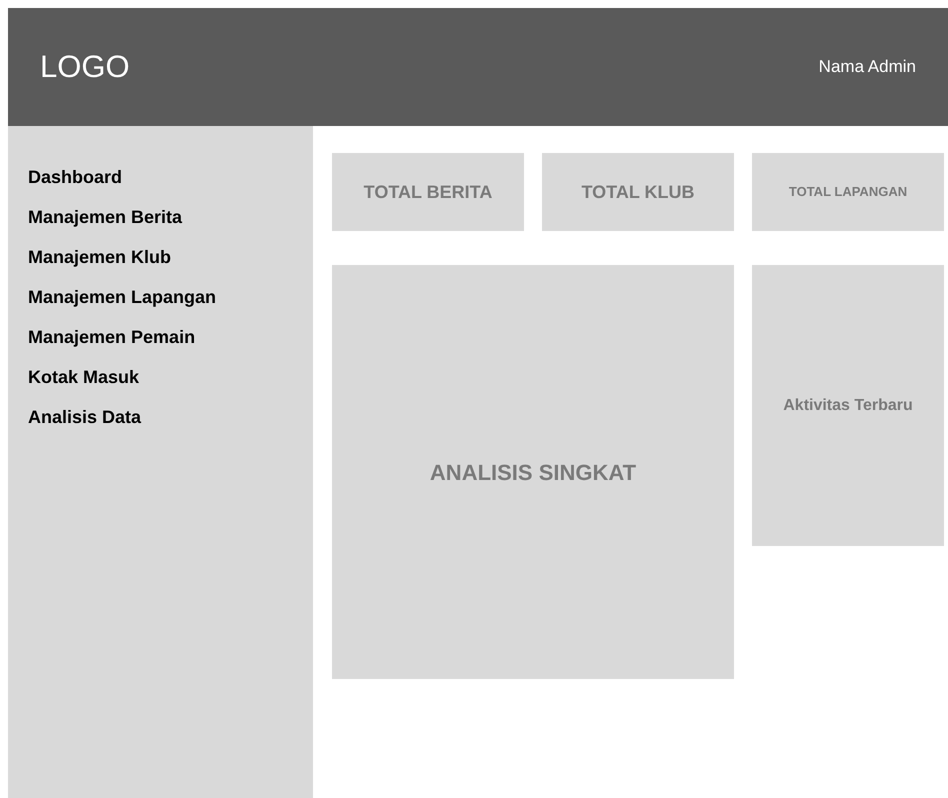  Describe the element at coordinates (638, 192) in the screenshot. I see `stat-label: TOTAL KLUB` at that location.